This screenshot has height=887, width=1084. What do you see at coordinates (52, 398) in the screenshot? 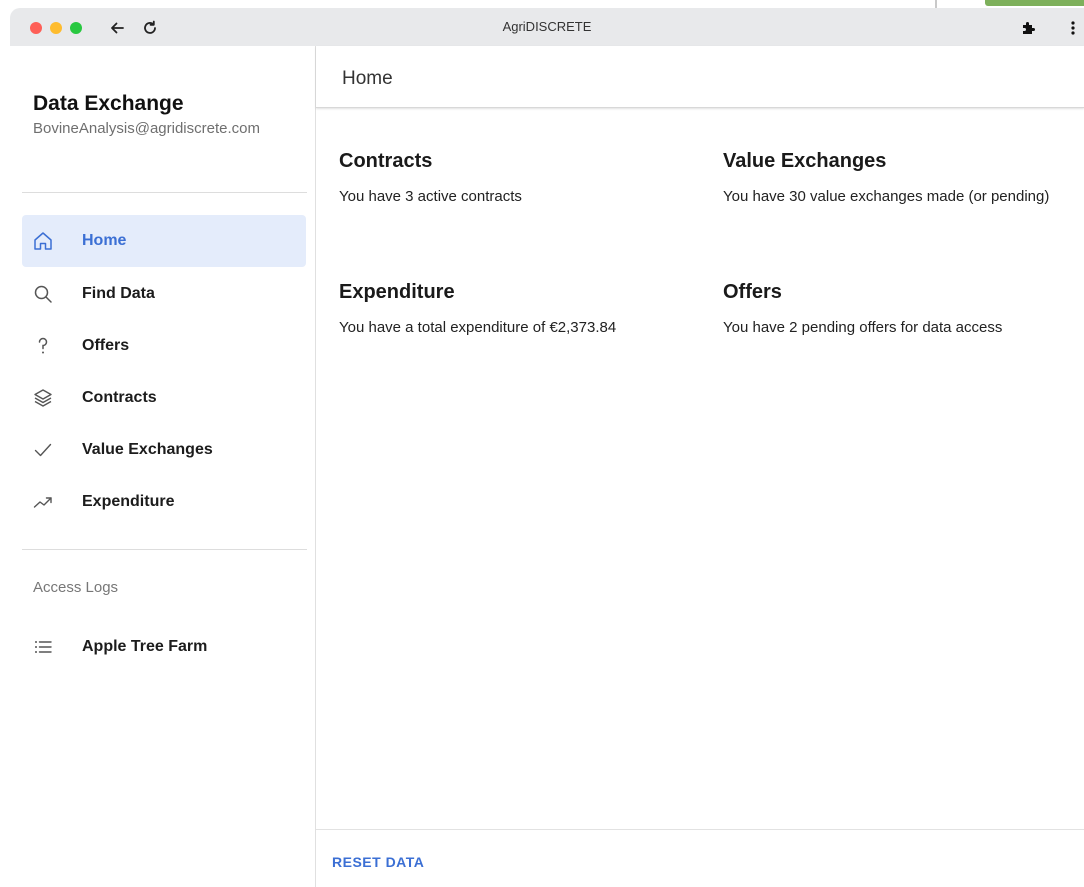
I see `layers-icon` at bounding box center [52, 398].